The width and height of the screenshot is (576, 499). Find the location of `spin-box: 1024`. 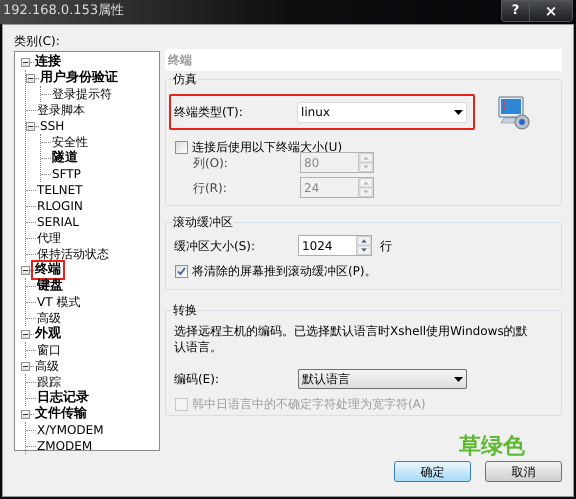

spin-box: 1024 is located at coordinates (335, 245).